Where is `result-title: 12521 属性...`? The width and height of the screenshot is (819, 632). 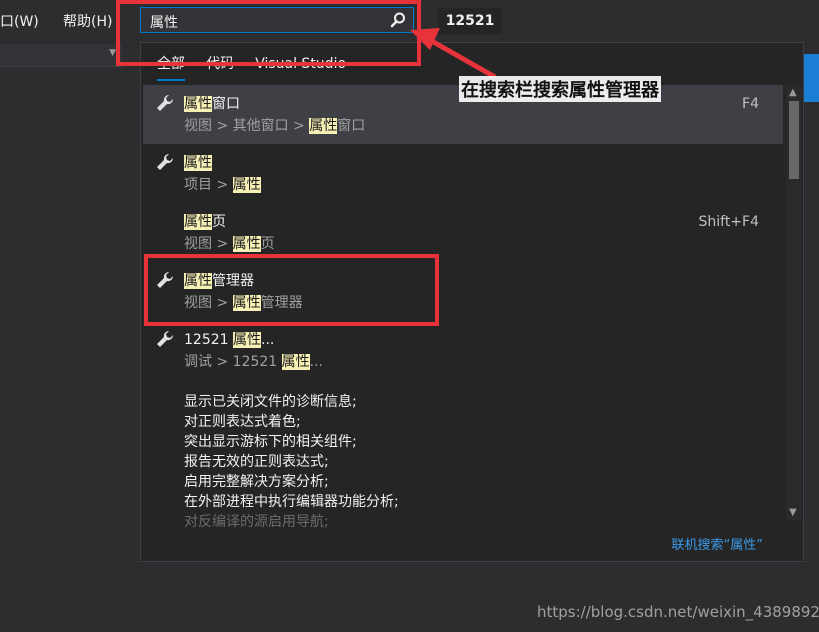 result-title: 12521 属性... is located at coordinates (229, 340).